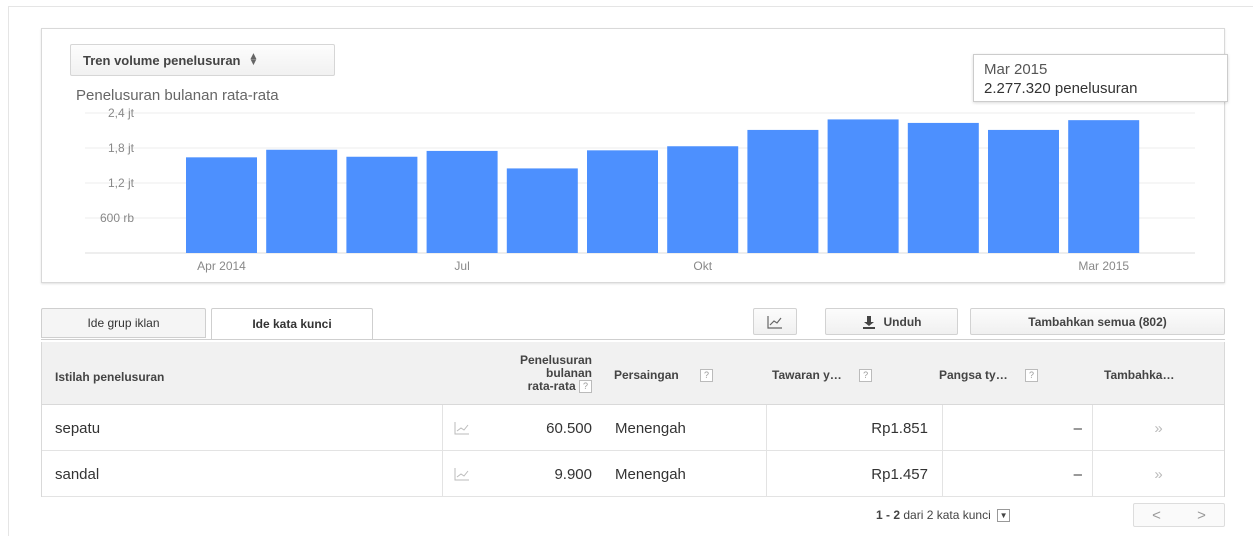 This screenshot has height=536, width=1257. Describe the element at coordinates (622, 201) in the screenshot. I see `bar-sep-2014` at that location.